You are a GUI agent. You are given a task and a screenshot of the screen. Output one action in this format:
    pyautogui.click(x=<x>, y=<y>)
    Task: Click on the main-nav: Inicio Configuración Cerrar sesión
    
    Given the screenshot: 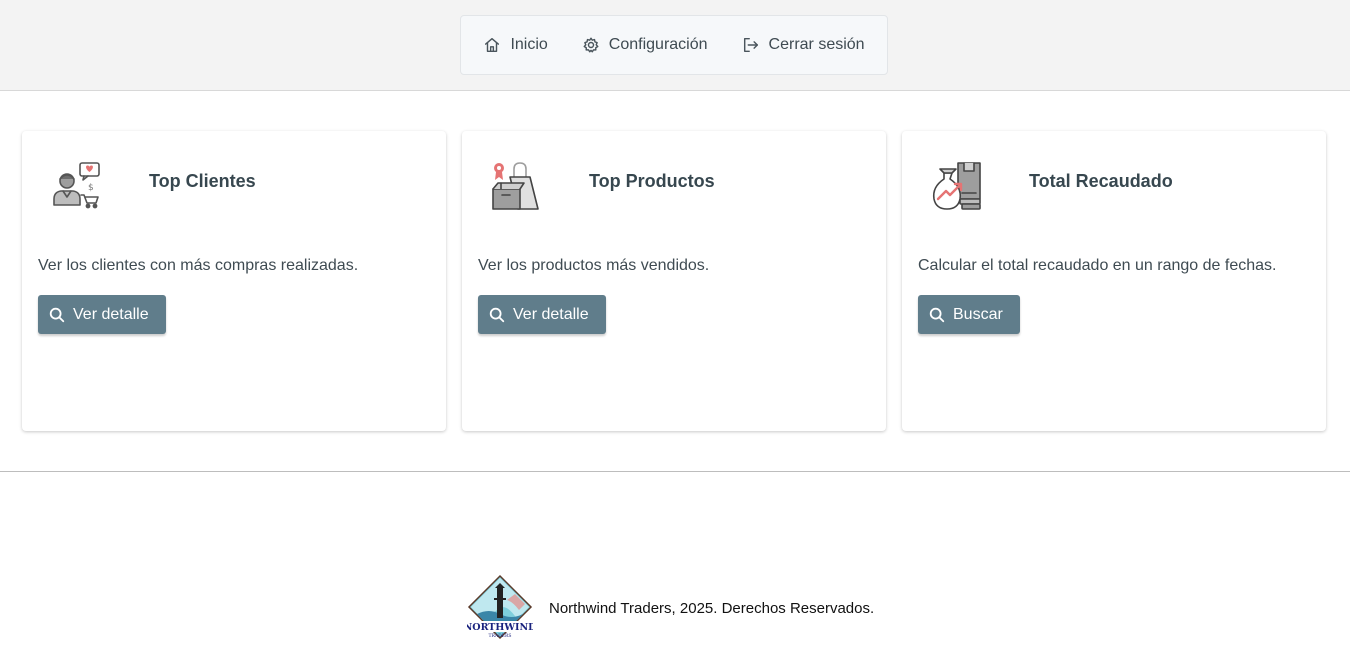 What is the action you would take?
    pyautogui.click(x=674, y=45)
    